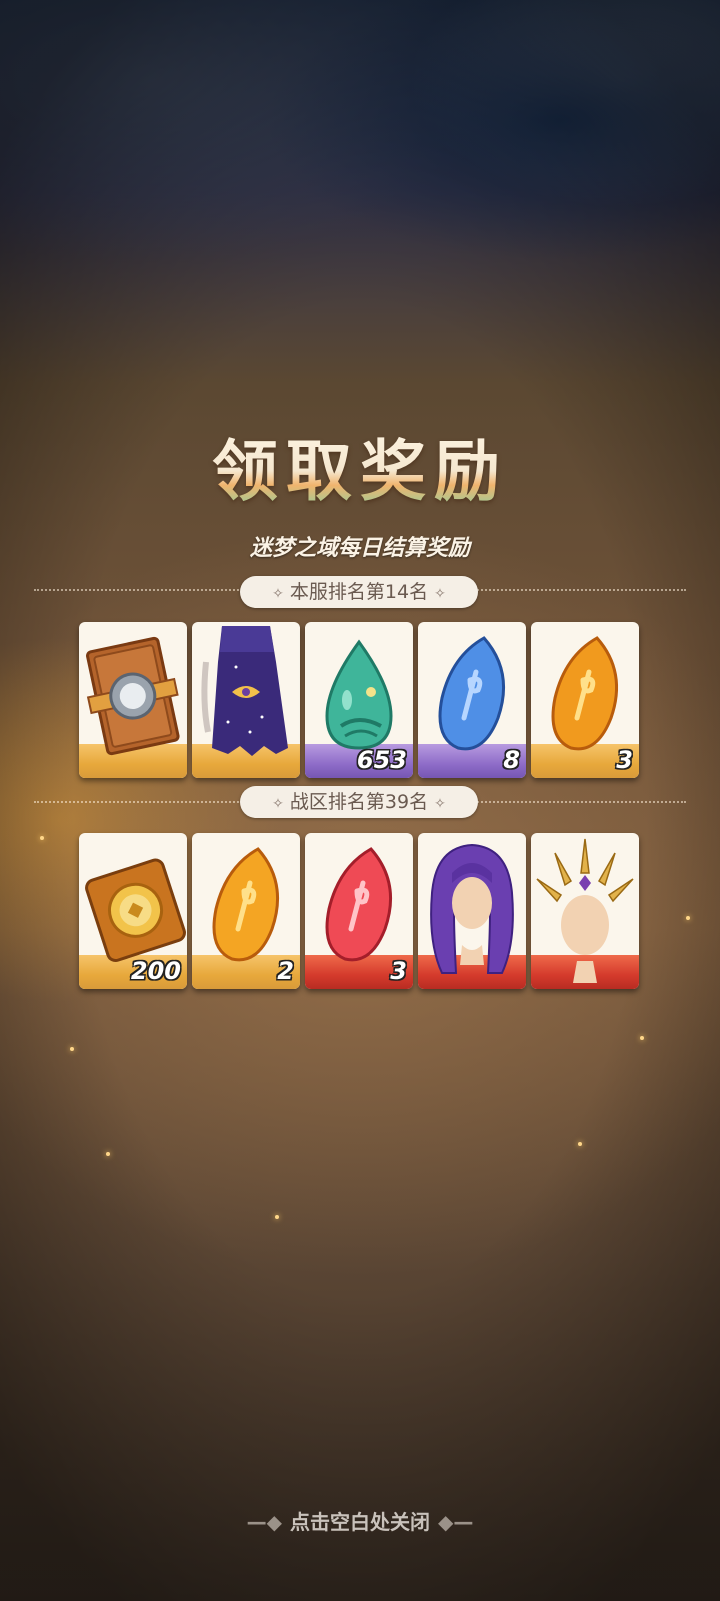  What do you see at coordinates (133, 696) in the screenshot?
I see `card-frame-icon` at bounding box center [133, 696].